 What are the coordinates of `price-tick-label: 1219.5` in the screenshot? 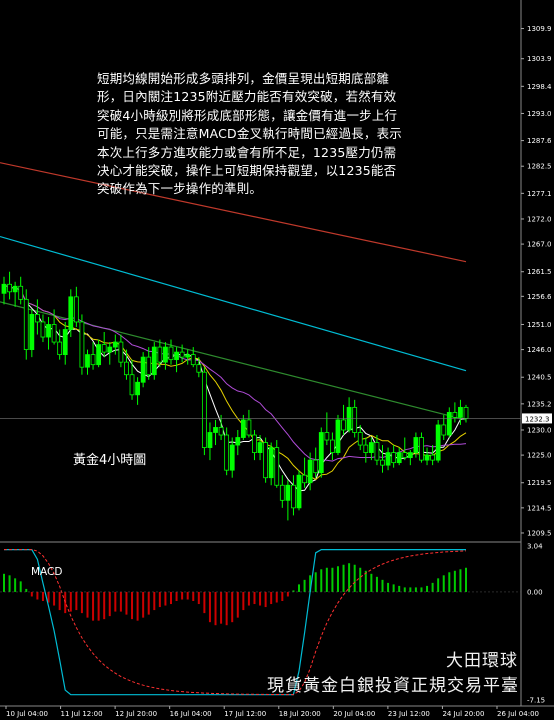 It's located at (539, 483).